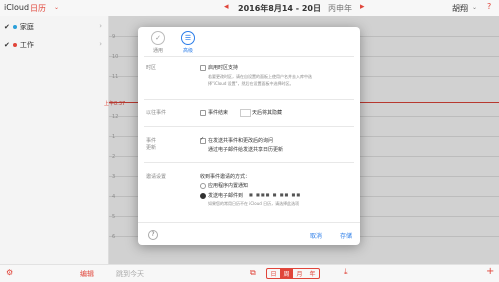  Describe the element at coordinates (203, 140) in the screenshot. I see `updates-checkbox` at that location.